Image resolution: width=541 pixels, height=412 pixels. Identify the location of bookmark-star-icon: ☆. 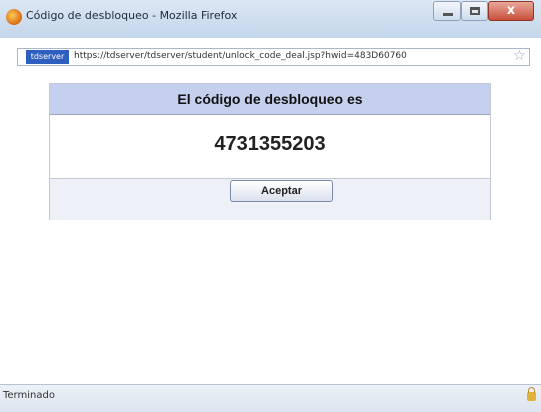
(519, 56).